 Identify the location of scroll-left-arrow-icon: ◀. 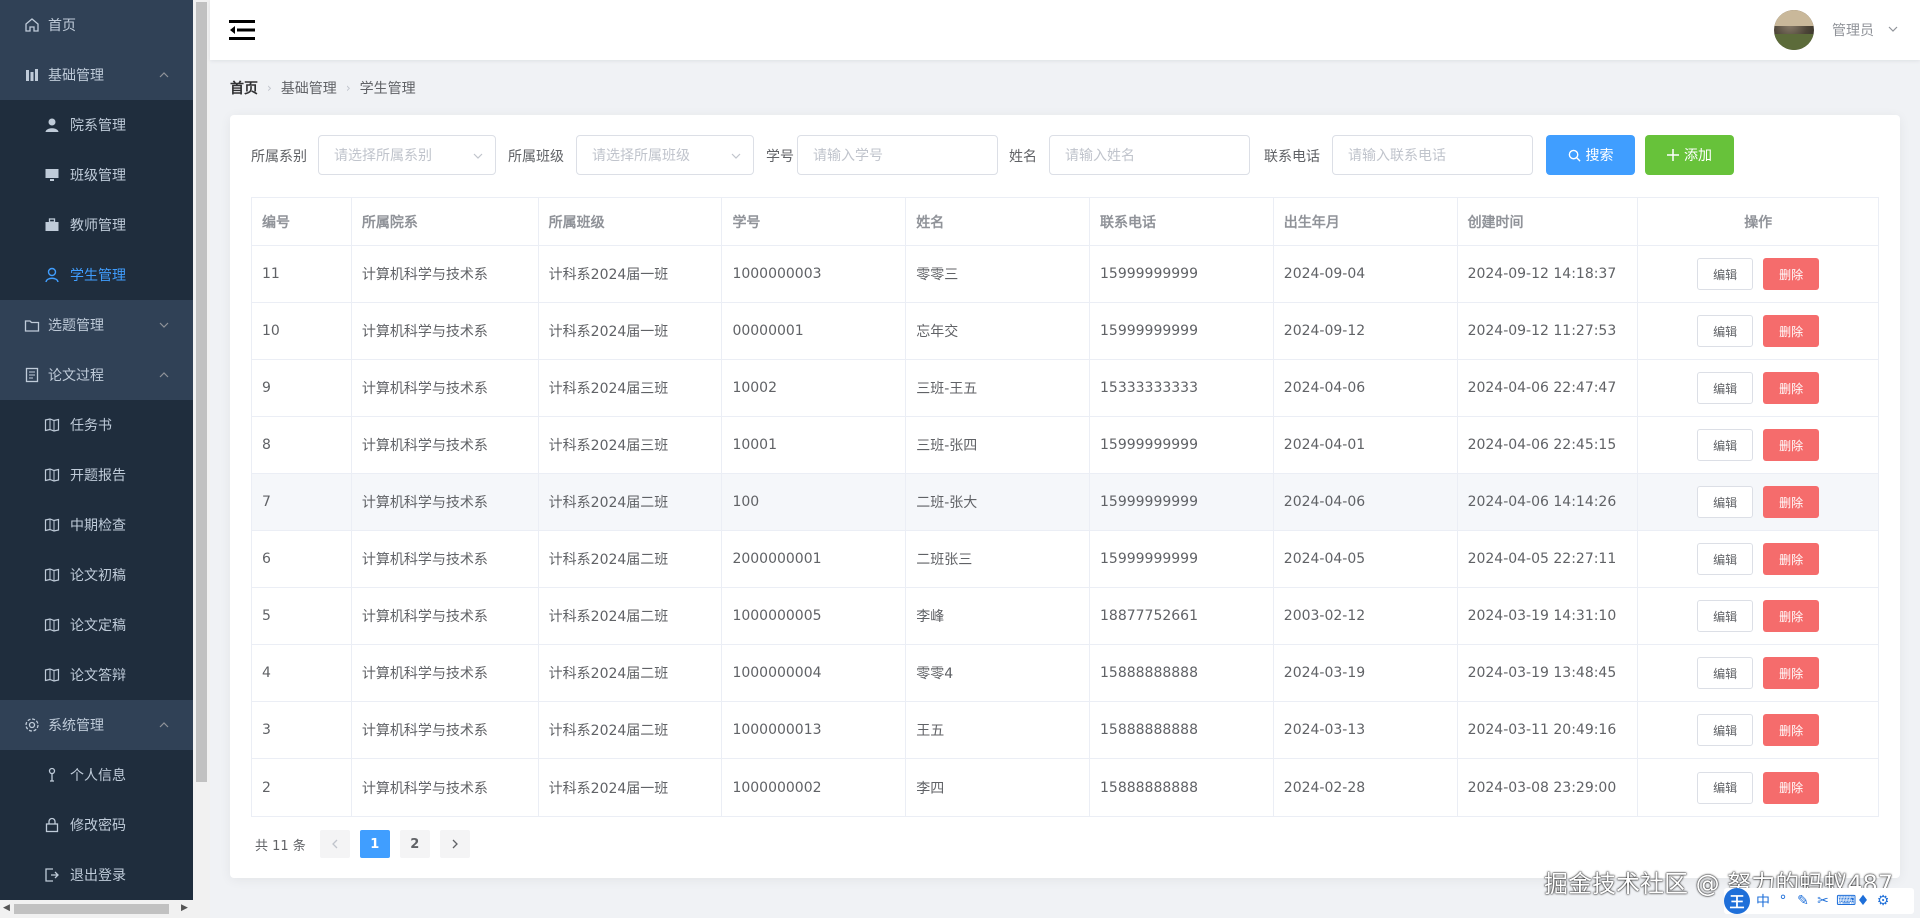
(6, 908).